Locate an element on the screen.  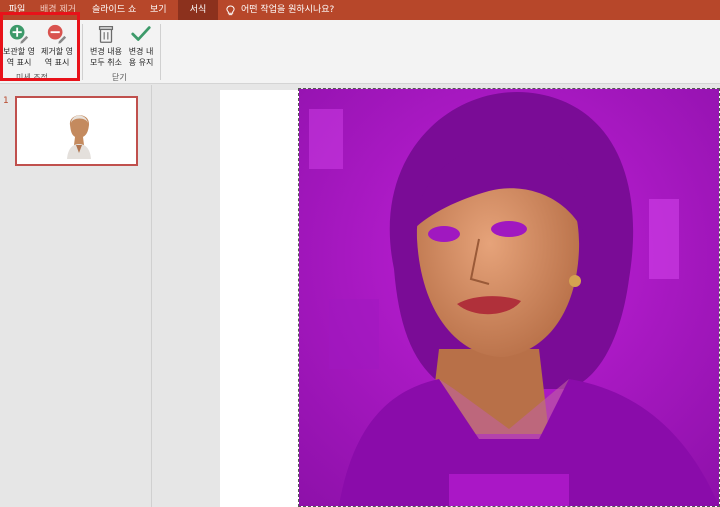
tab-format: 서식 is located at coordinates (198, 10).